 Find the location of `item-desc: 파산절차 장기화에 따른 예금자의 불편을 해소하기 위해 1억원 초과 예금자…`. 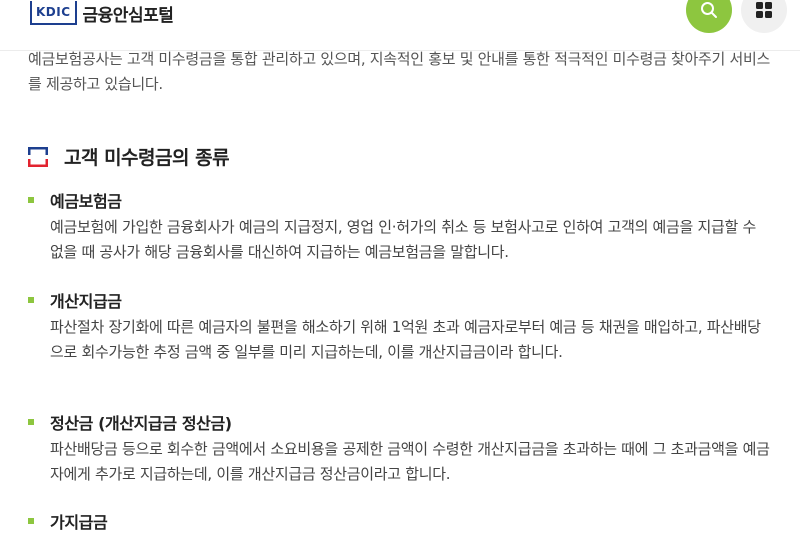

item-desc: 파산절차 장기화에 따른 예금자의 불편을 해소하기 위해 1억원 초과 예금자… is located at coordinates (405, 339).